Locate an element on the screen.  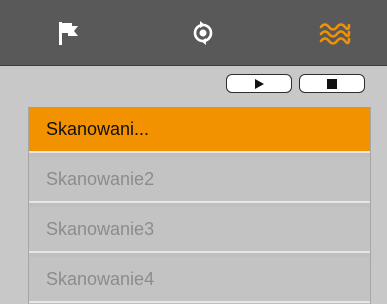
tab-scan is located at coordinates (335, 33).